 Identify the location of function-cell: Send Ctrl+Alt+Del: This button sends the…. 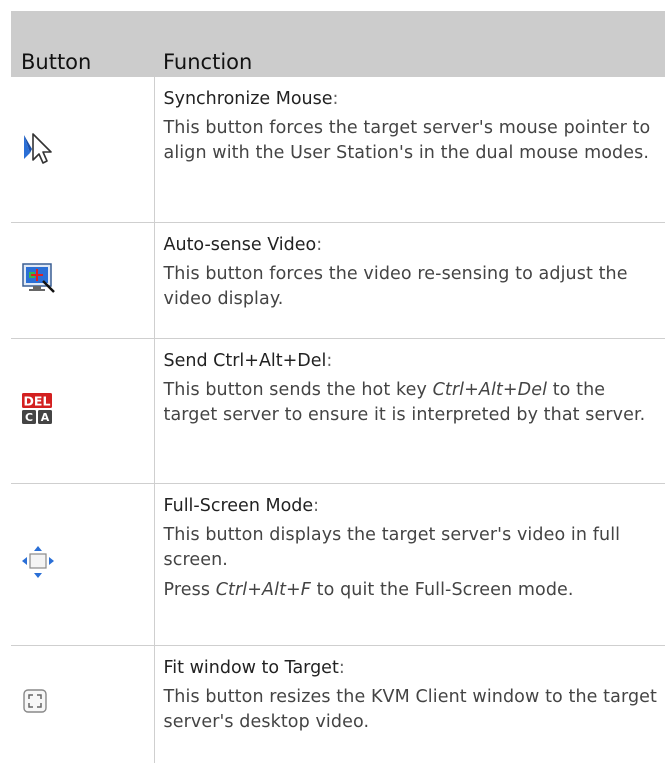
(409, 411).